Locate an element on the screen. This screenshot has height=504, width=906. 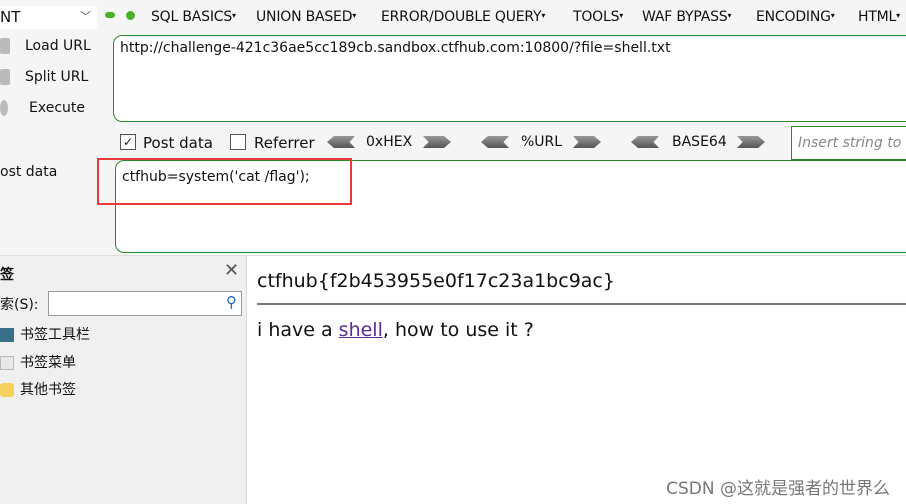
menu-waf-bypass: WAF BYPASS▾ is located at coordinates (686, 17).